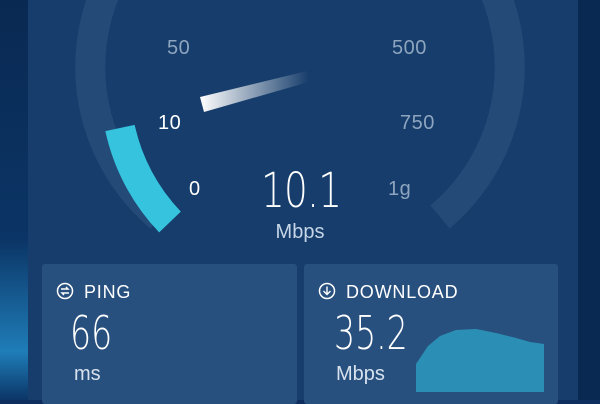  I want to click on gauge-tick-500: 500, so click(409, 48).